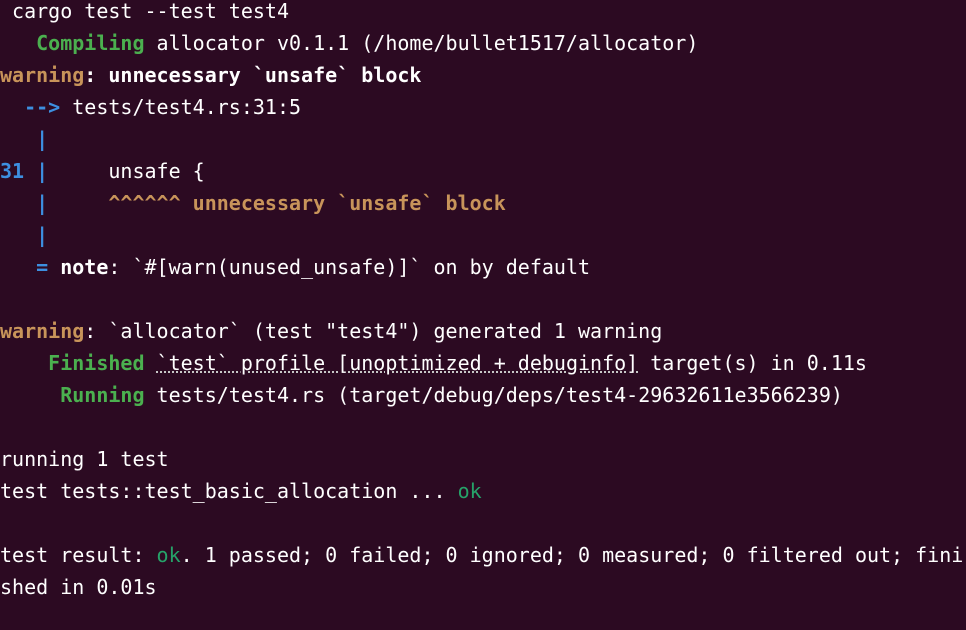 The height and width of the screenshot is (630, 966). What do you see at coordinates (181, 107) in the screenshot?
I see `file-location: tests/test4.rs:31:5` at bounding box center [181, 107].